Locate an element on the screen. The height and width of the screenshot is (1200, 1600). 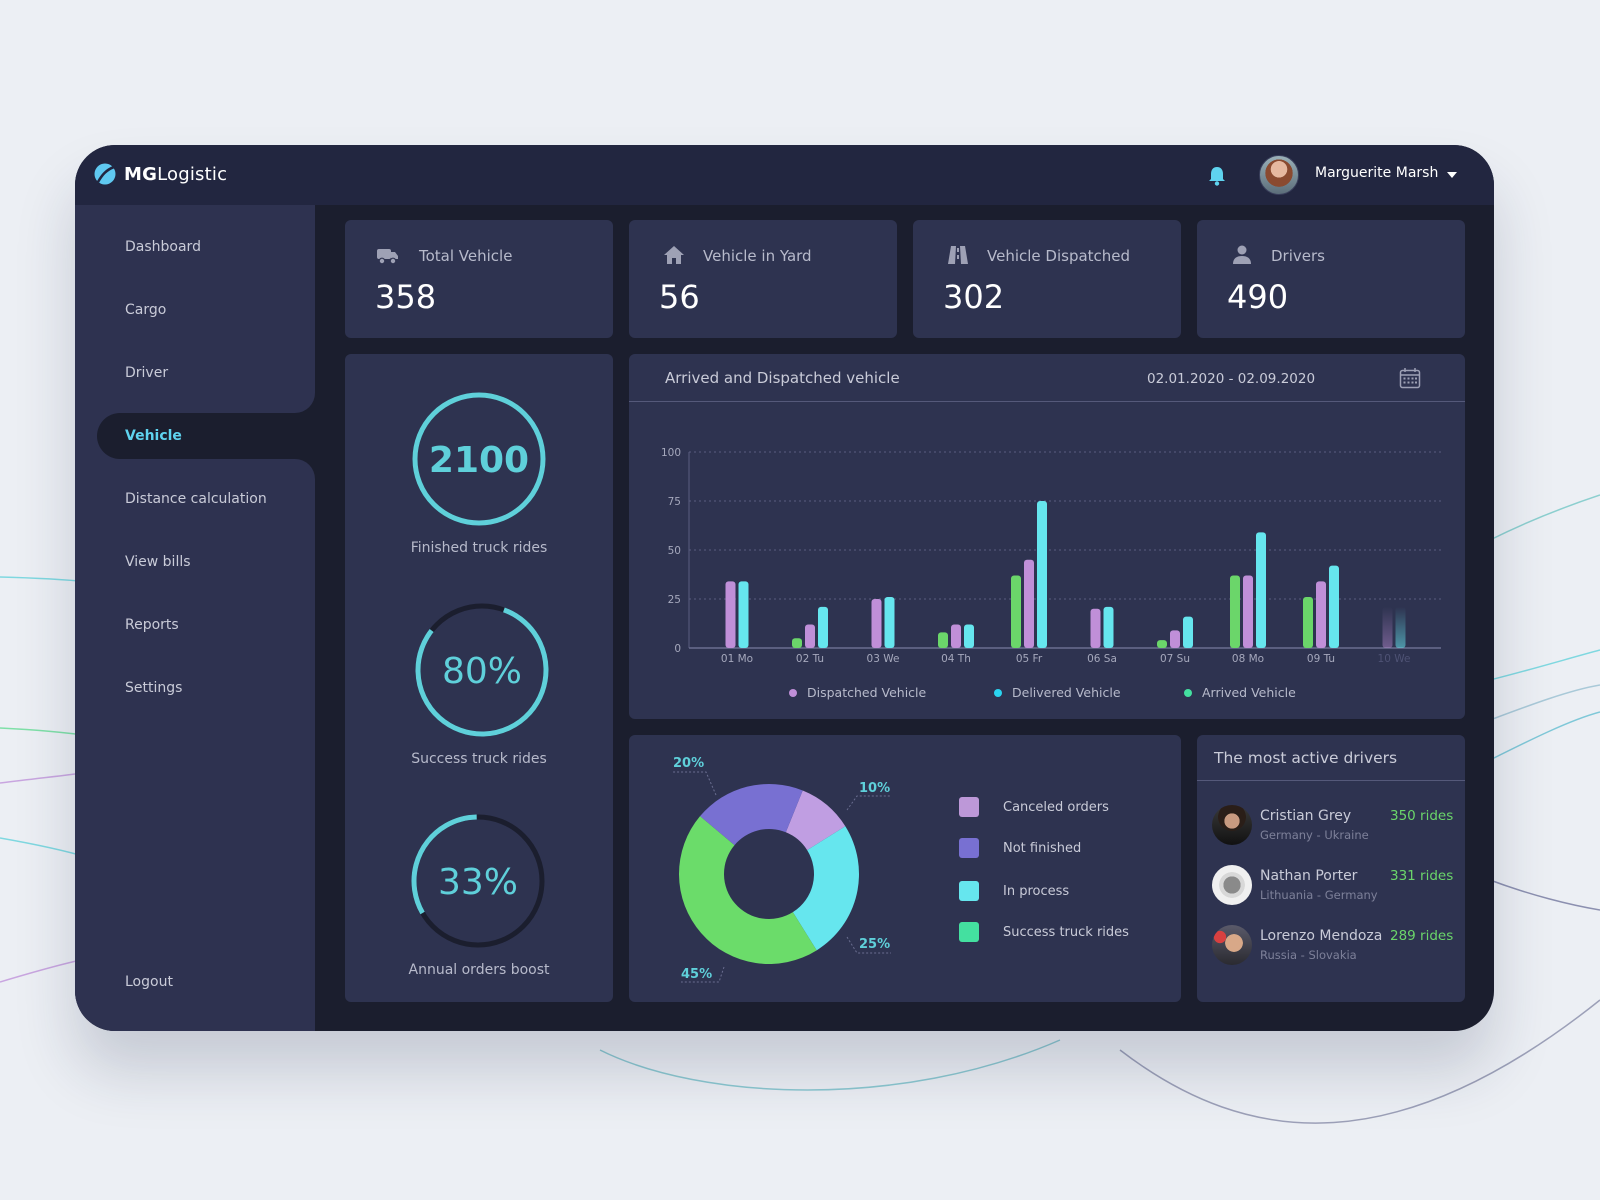
slice-percent-label: 25% is located at coordinates (874, 944).